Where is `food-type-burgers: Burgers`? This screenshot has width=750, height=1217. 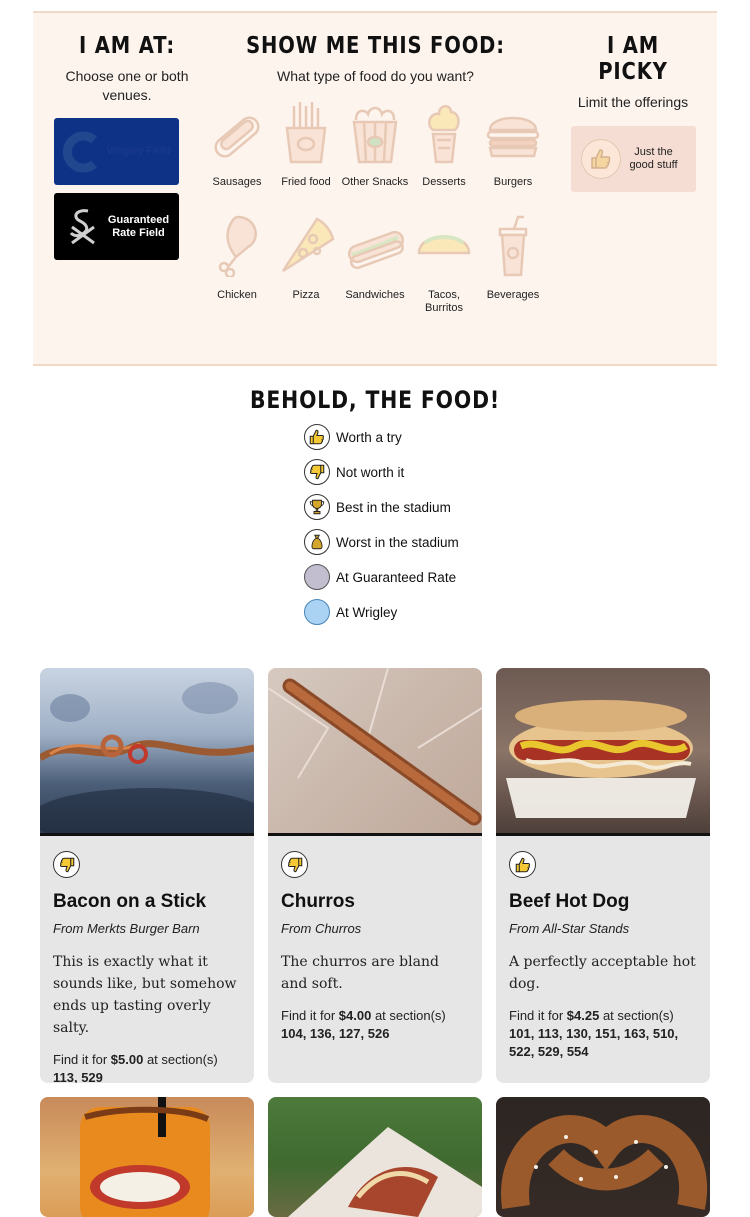 food-type-burgers: Burgers is located at coordinates (513, 152).